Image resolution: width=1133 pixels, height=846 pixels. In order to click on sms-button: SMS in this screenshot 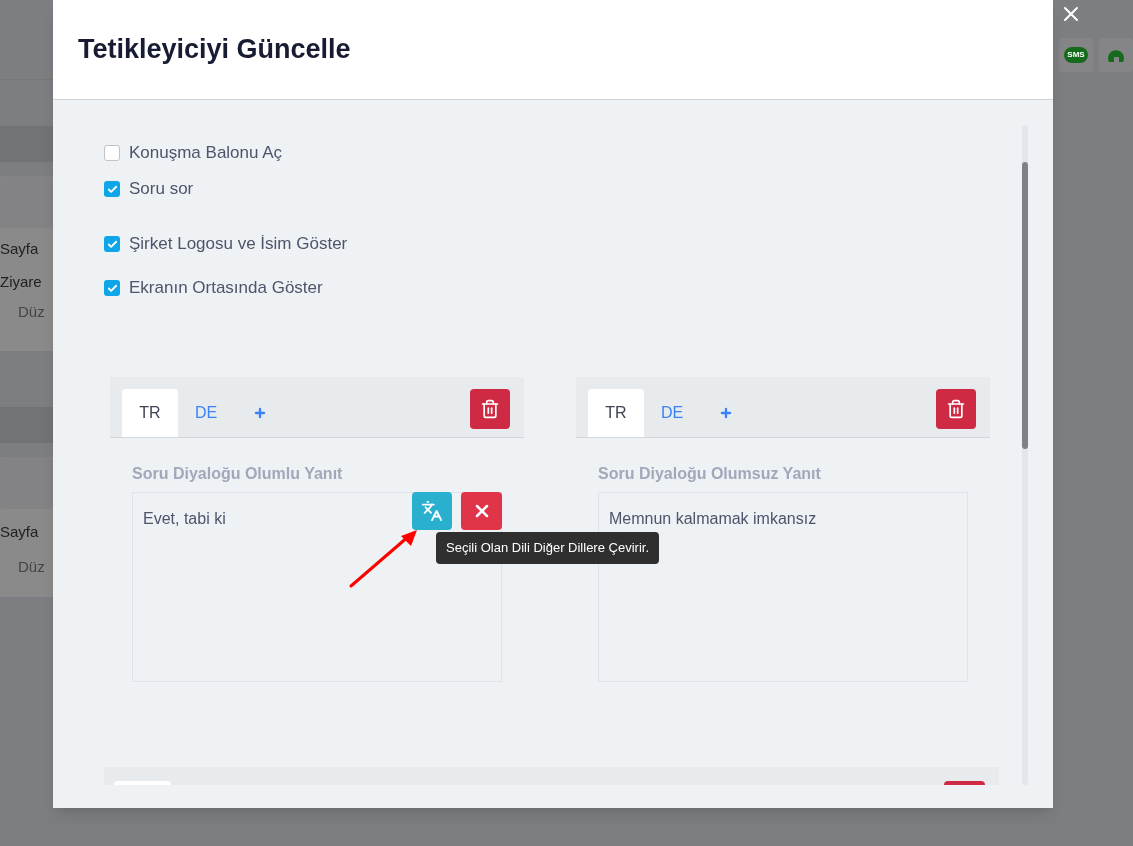, I will do `click(1076, 55)`.